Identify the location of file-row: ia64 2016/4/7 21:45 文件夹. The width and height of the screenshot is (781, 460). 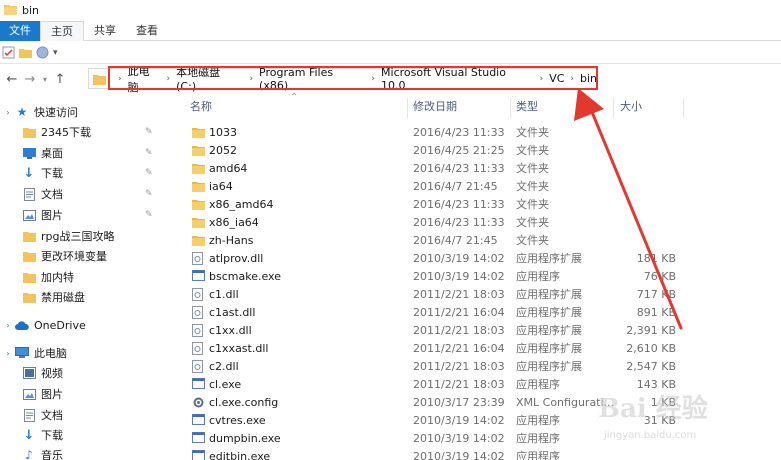
(435, 186).